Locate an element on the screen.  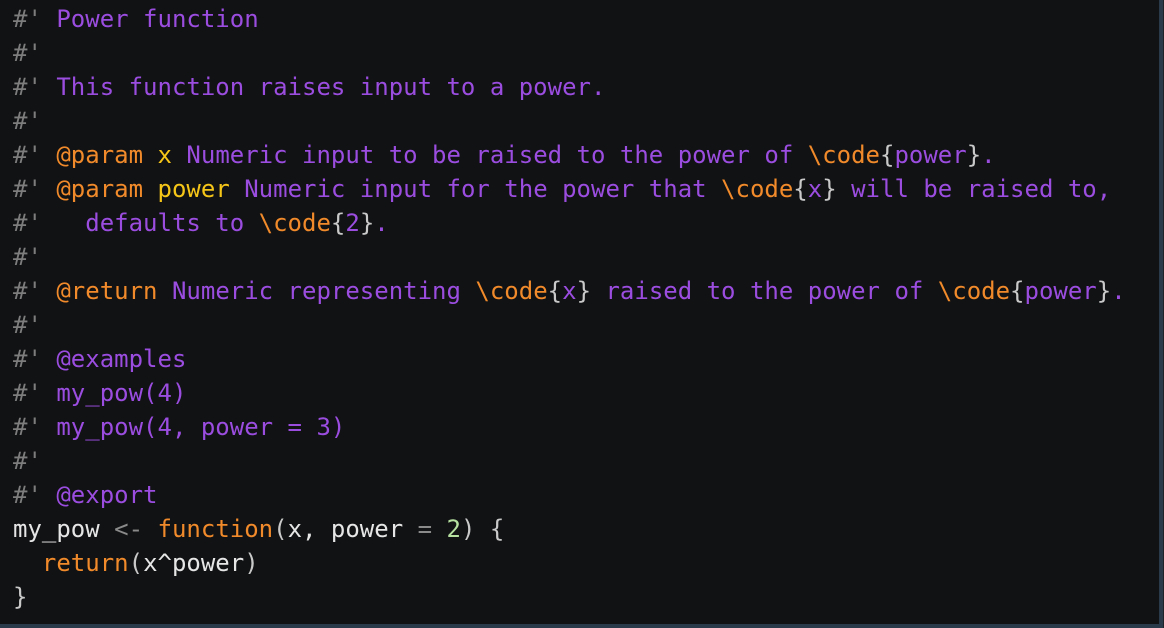
code-token-comment: Numeric input for the power that is located at coordinates (475, 189).